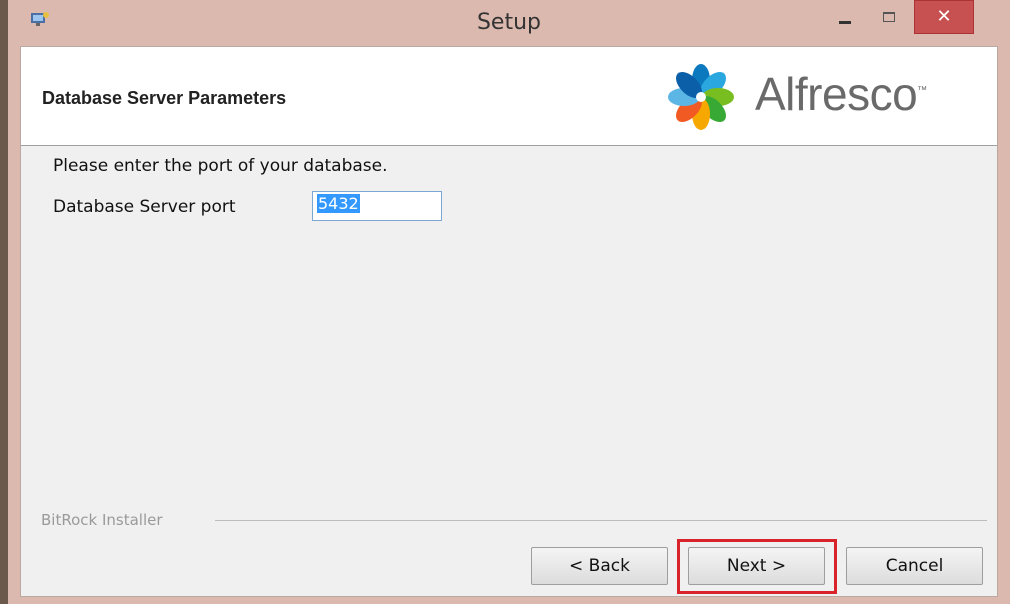 The height and width of the screenshot is (604, 1010). I want to click on logo-wordmark: Alfresco™, so click(841, 94).